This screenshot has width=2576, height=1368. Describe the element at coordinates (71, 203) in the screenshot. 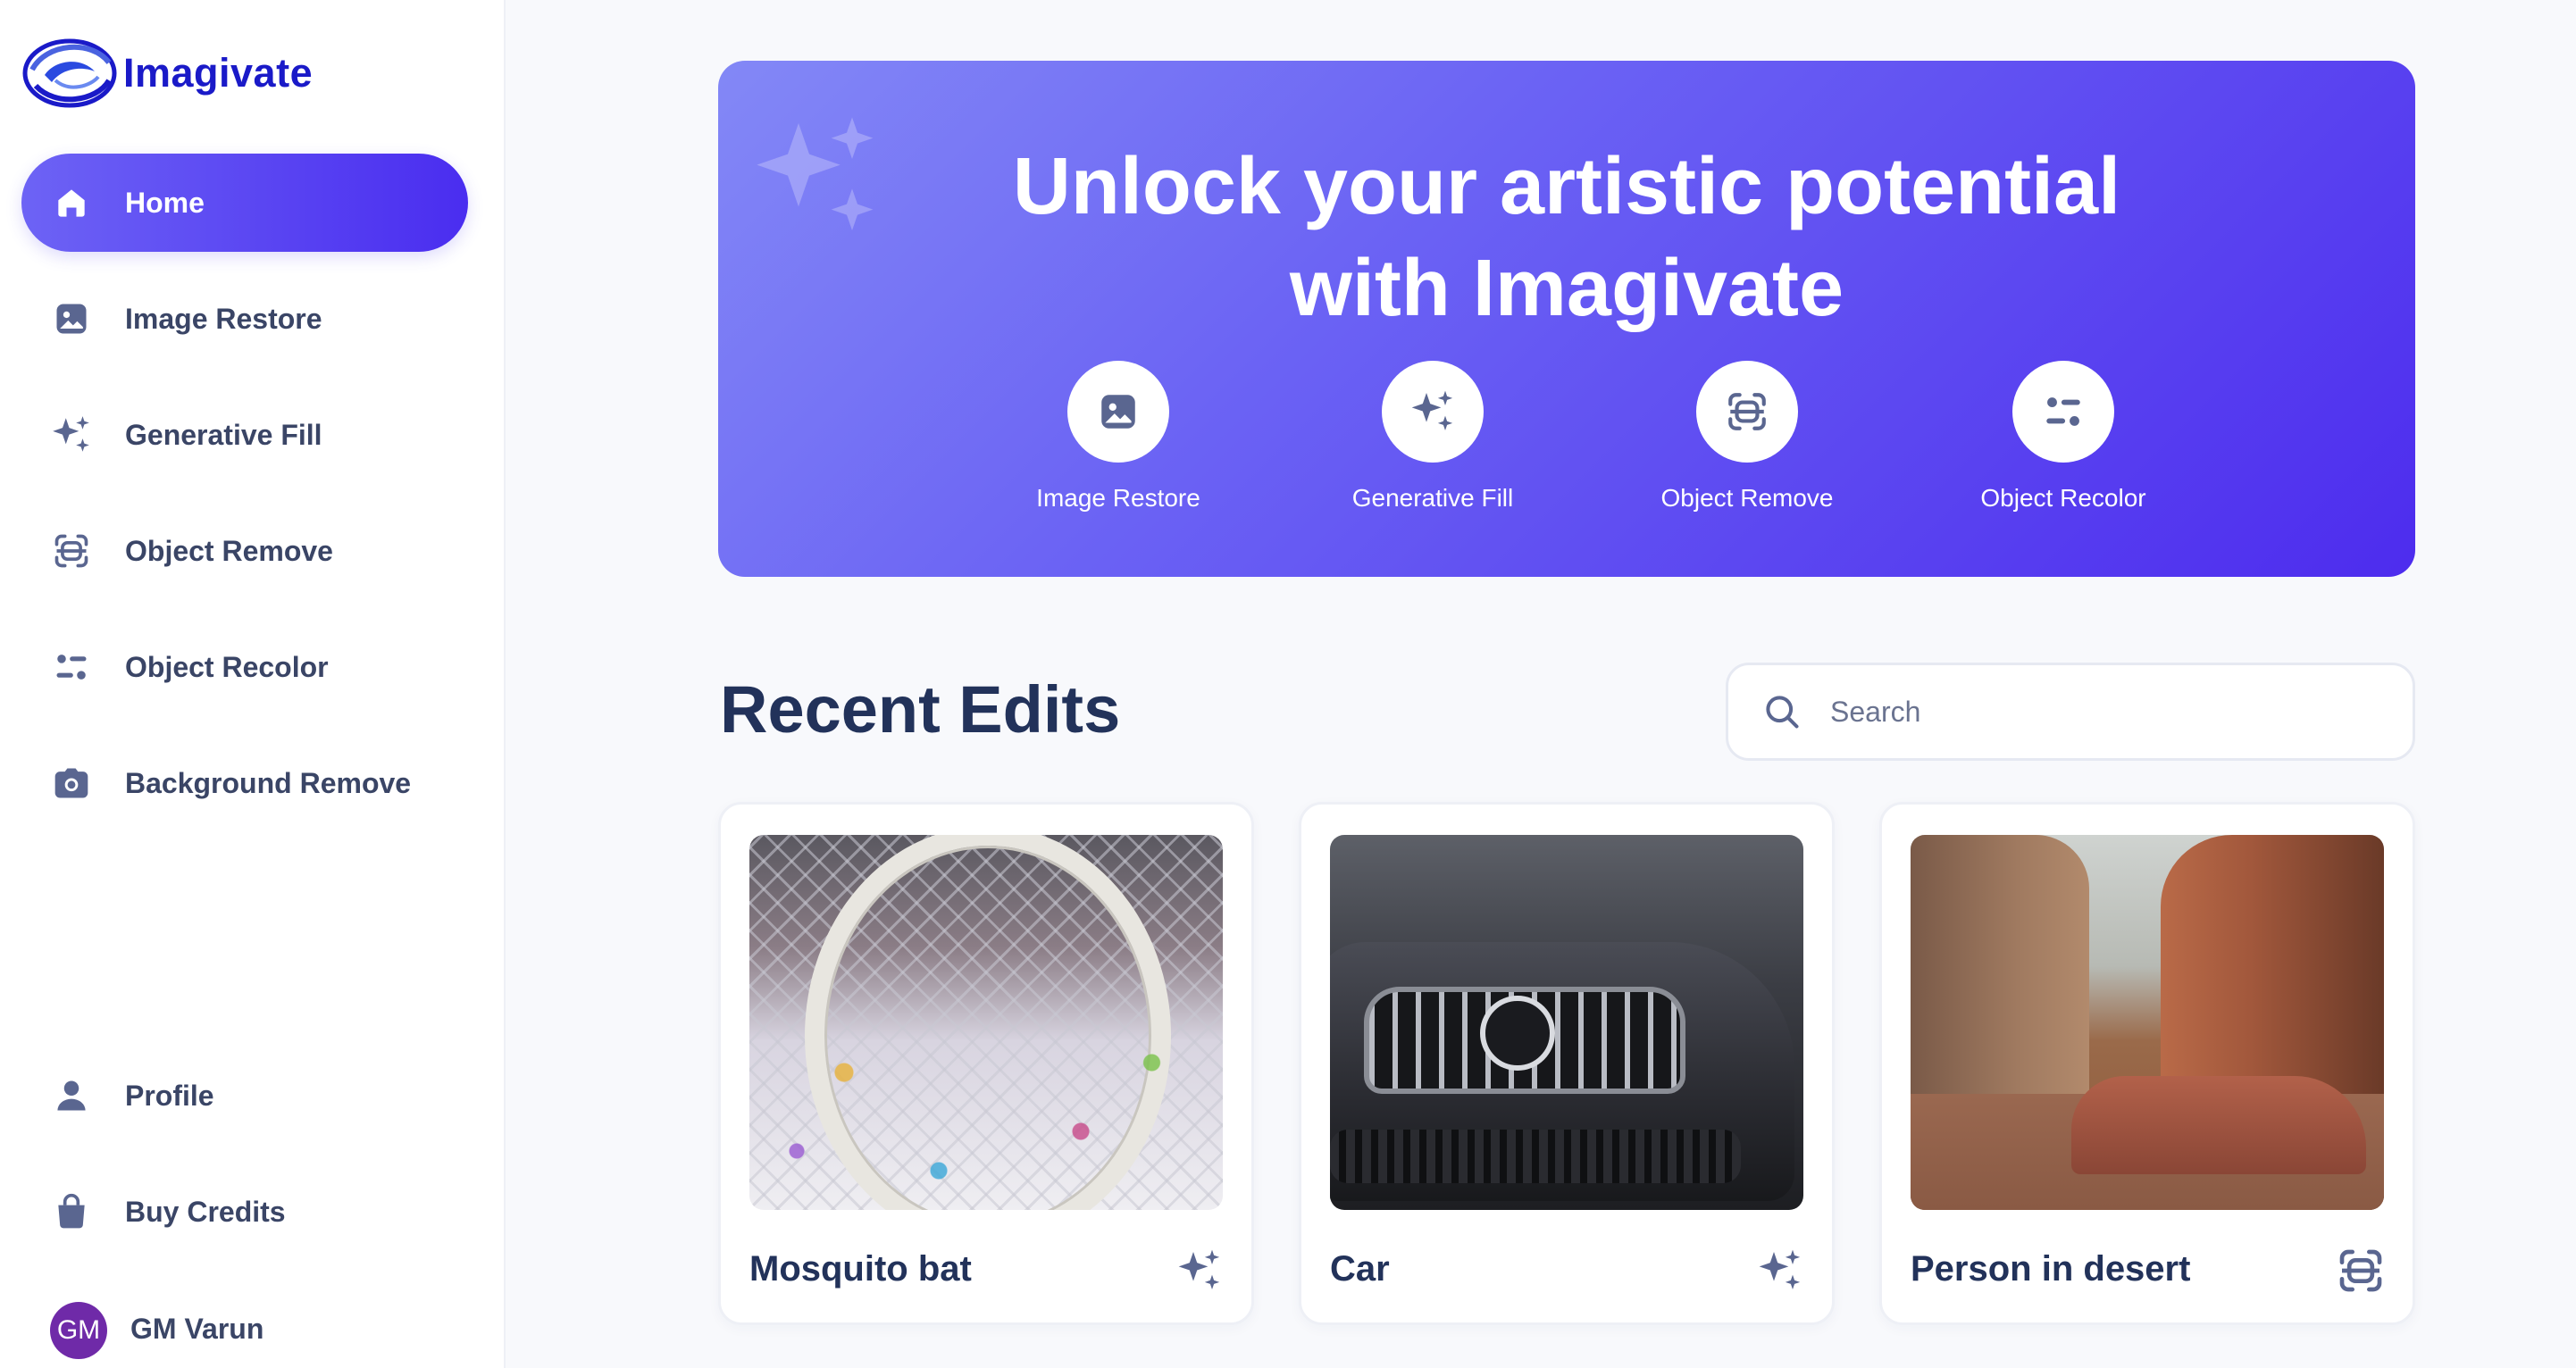

I see `home-icon` at that location.